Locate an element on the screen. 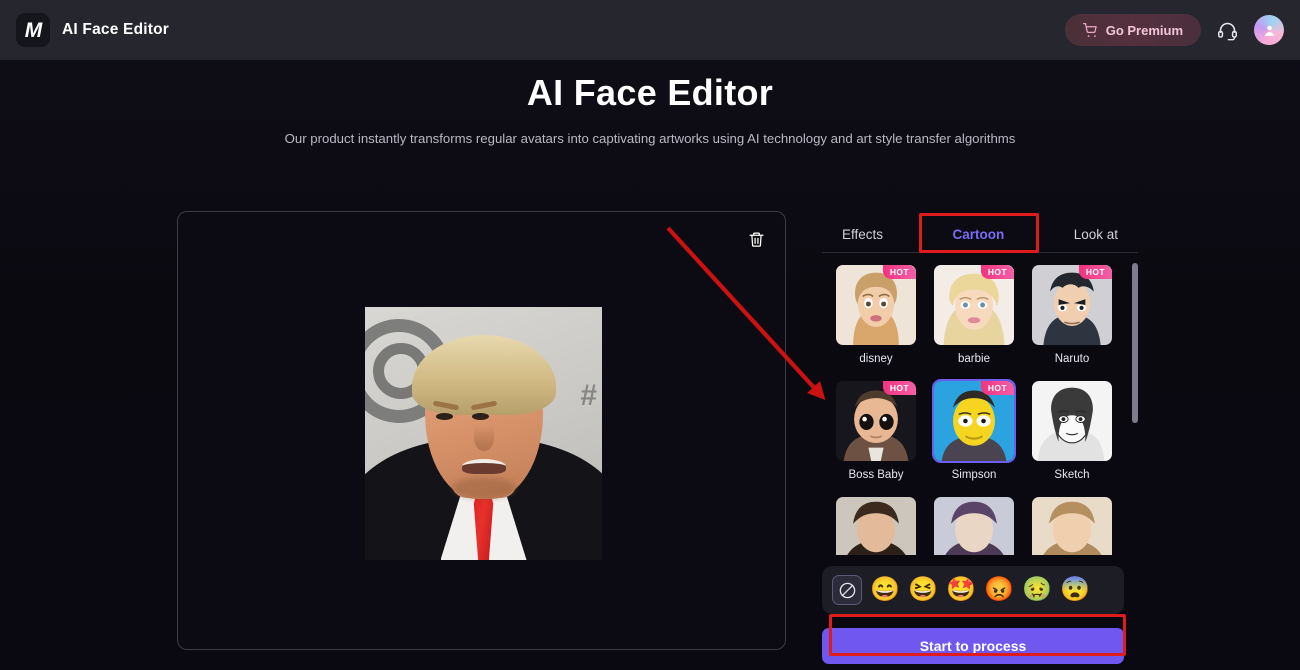  laughing-crying-face-emoji: 😆 is located at coordinates (923, 590).